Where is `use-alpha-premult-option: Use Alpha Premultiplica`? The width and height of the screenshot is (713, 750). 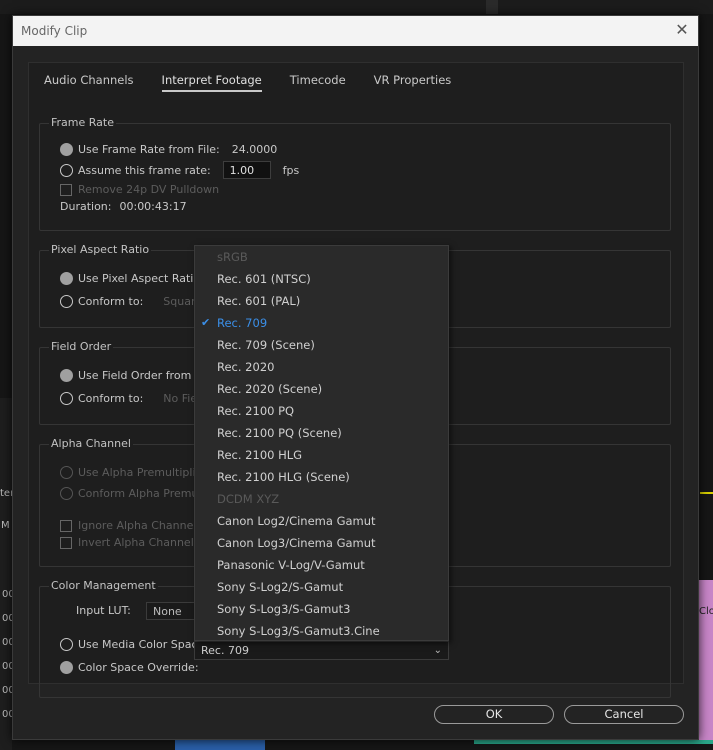 use-alpha-premult-option: Use Alpha Premultiplica is located at coordinates (134, 472).